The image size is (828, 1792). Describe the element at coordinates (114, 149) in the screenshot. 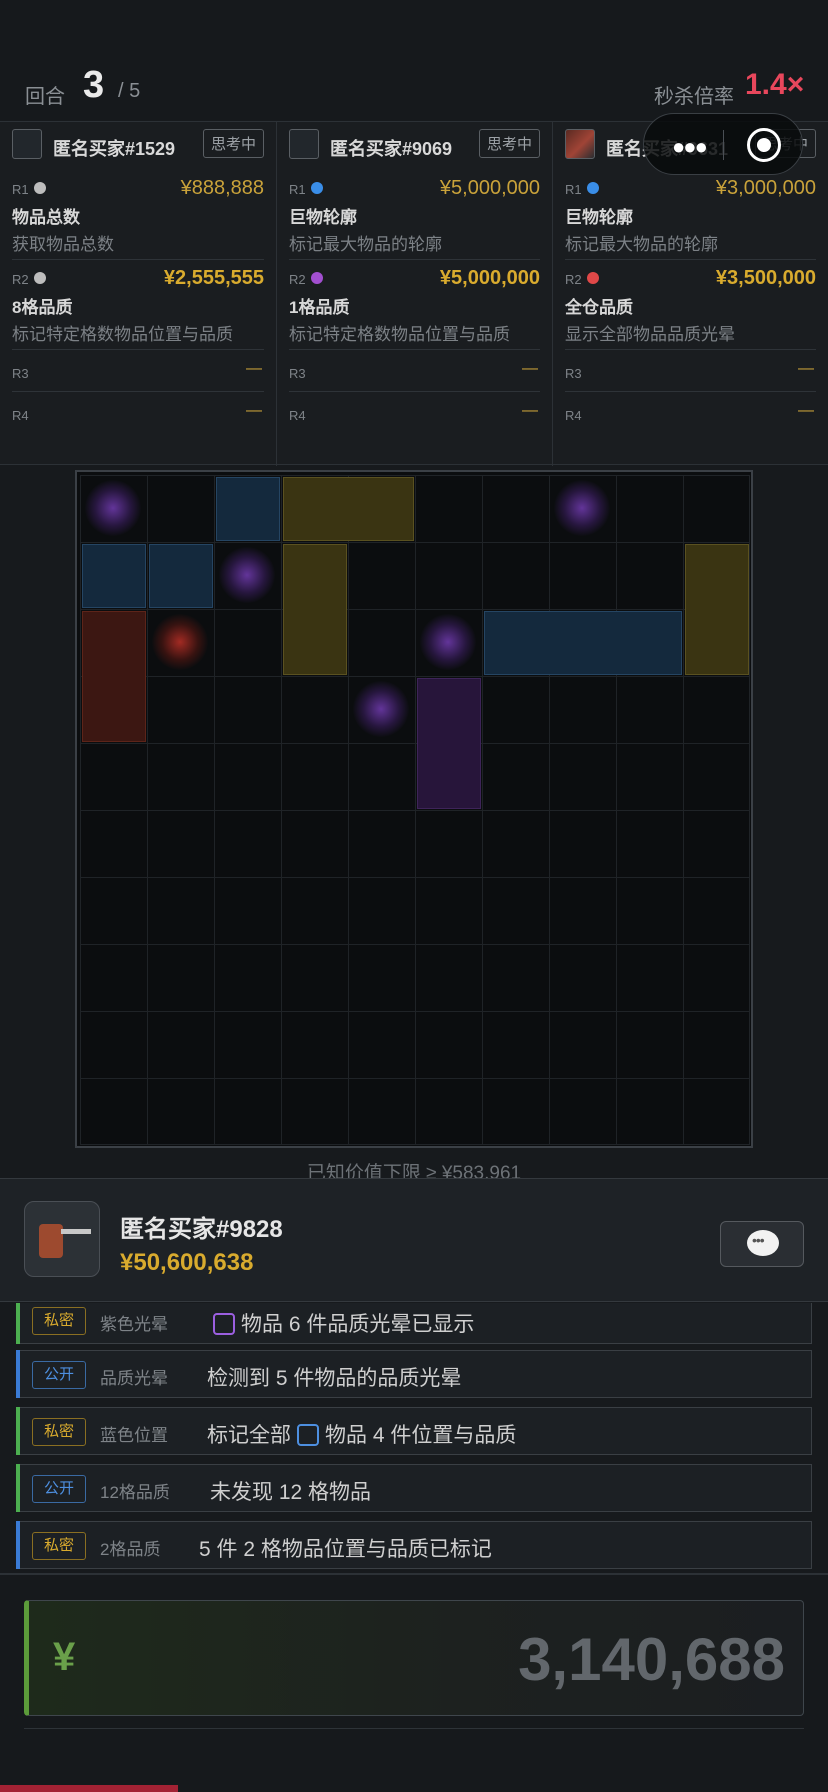

I see `buyer-name: 匿名买家#1529` at that location.